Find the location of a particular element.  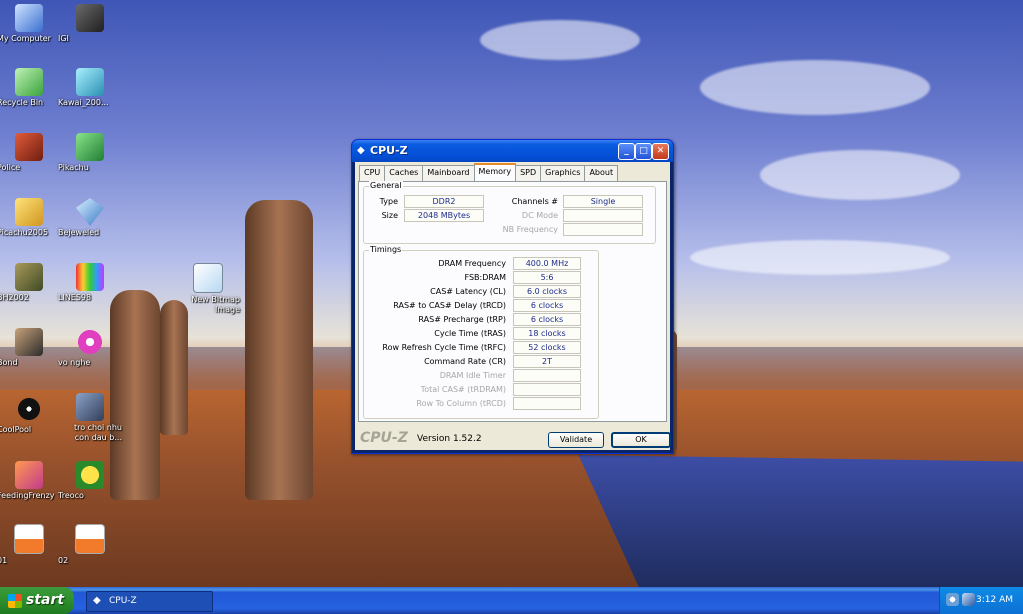

dcmode-value is located at coordinates (603, 215).